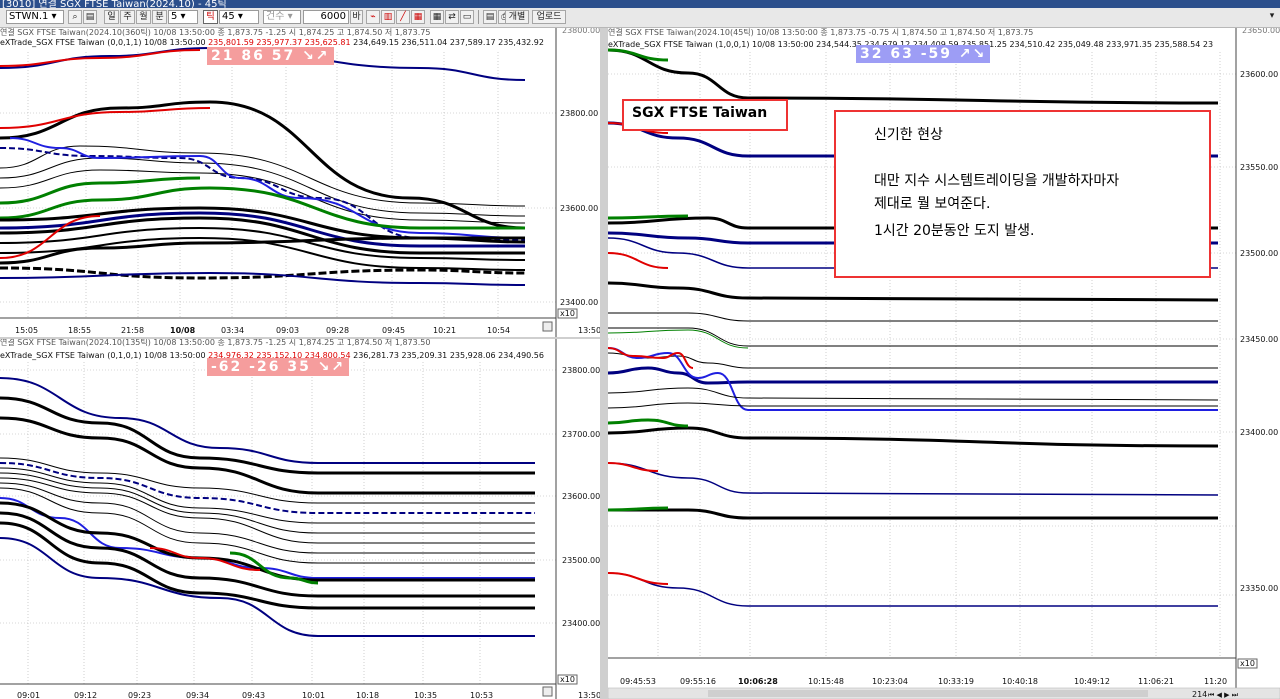 This screenshot has height=699, width=1280. Describe the element at coordinates (437, 17) in the screenshot. I see `grid-icon: ▦` at that location.